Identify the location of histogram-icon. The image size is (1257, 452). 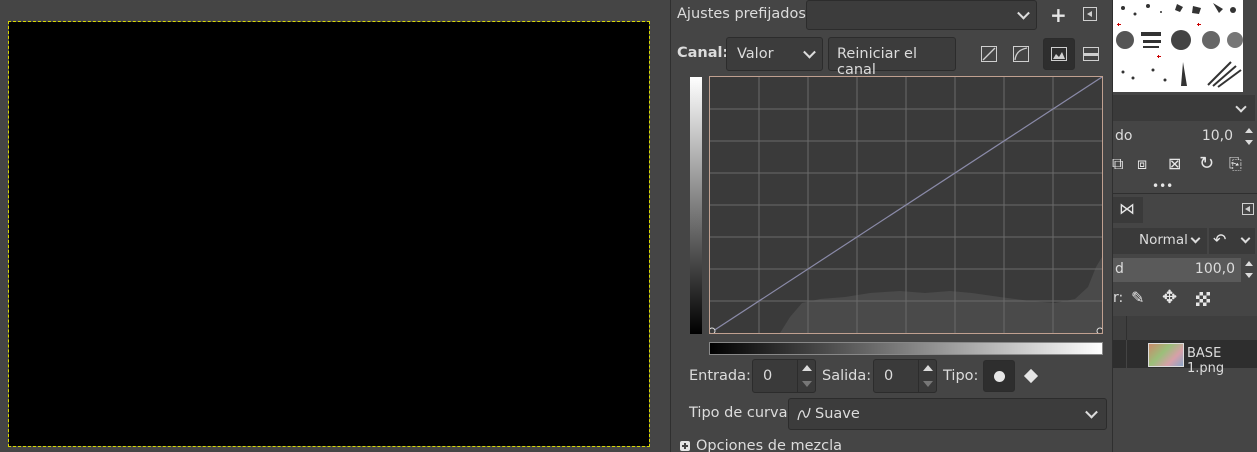
(1059, 54).